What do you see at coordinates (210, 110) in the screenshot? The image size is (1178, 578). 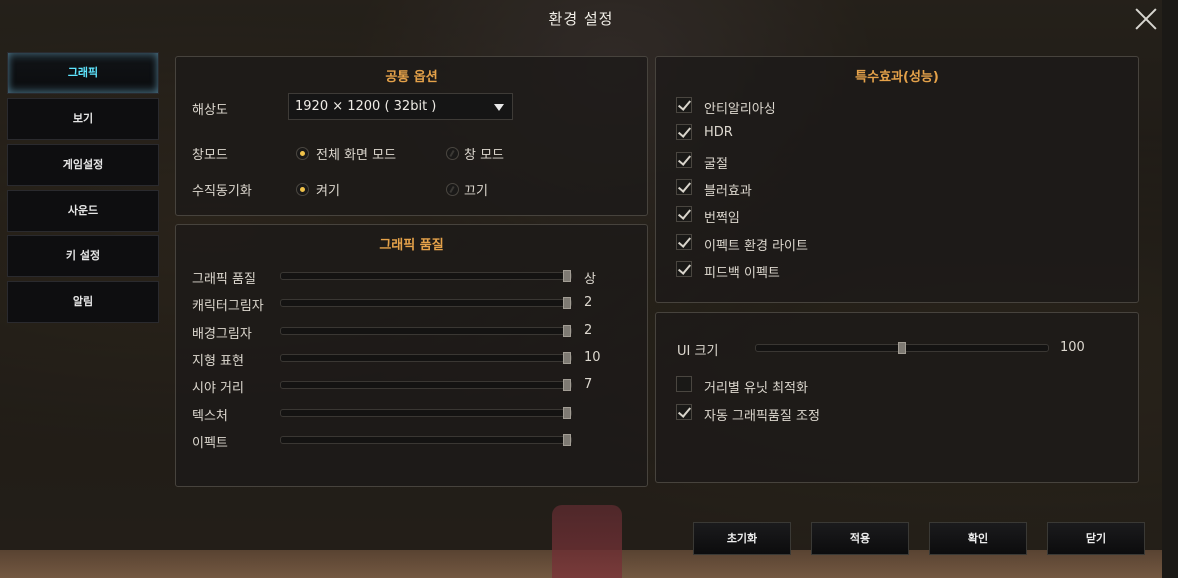 I see `resolution-label: 해상도` at bounding box center [210, 110].